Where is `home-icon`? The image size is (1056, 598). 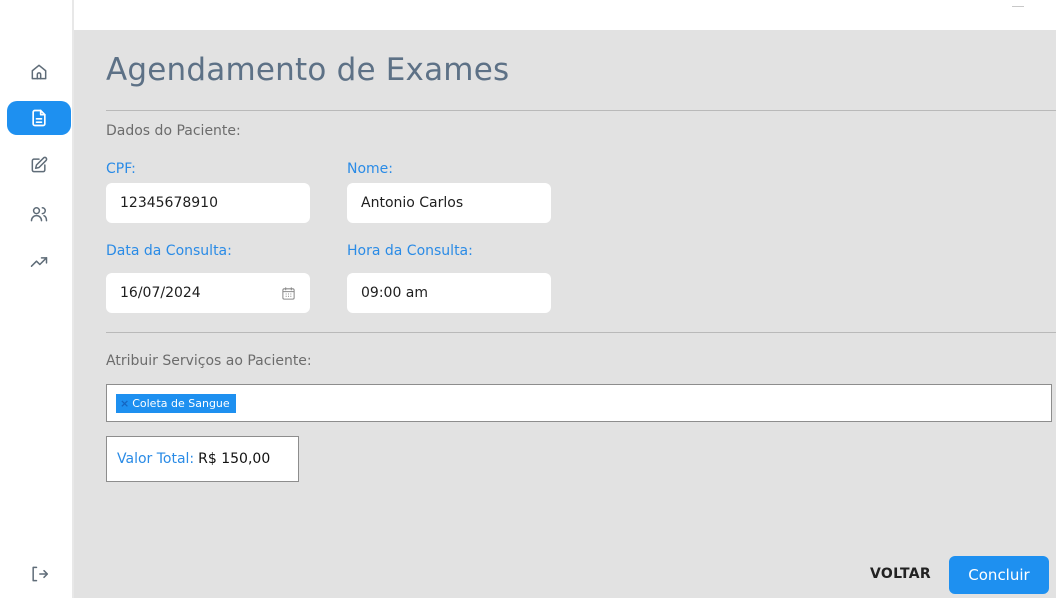
home-icon is located at coordinates (39, 72).